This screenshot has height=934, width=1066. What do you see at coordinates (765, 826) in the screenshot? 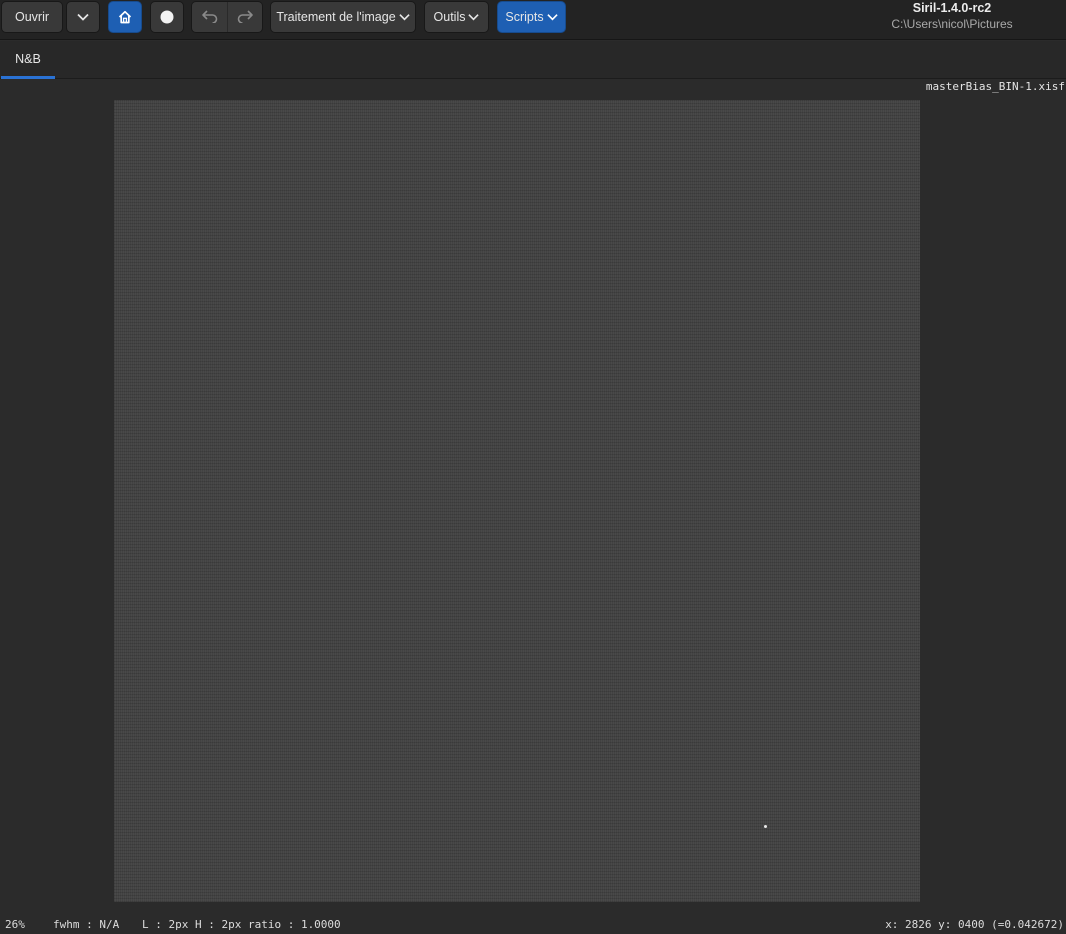
I see `hot-pixel` at bounding box center [765, 826].